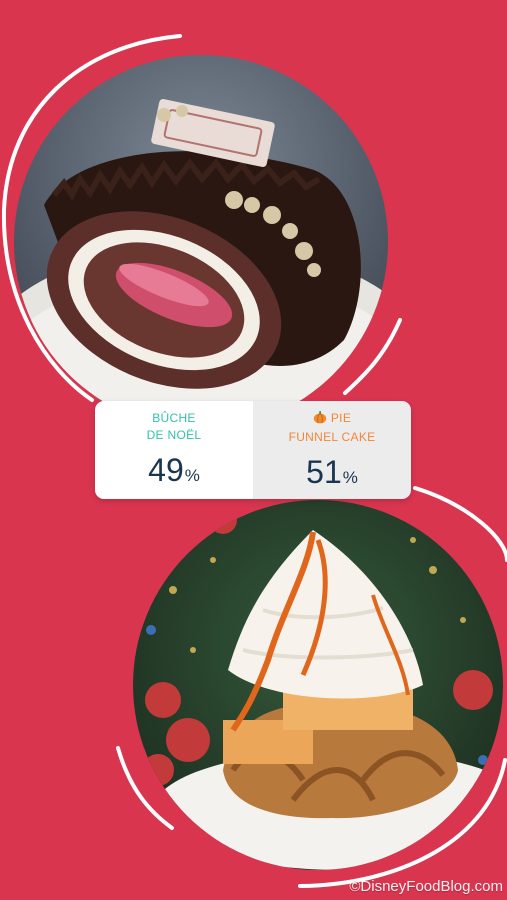  I want to click on poll-option-pumpkin-pie-funnel-cake: PIE FUNNEL CAKE 51%, so click(332, 450).